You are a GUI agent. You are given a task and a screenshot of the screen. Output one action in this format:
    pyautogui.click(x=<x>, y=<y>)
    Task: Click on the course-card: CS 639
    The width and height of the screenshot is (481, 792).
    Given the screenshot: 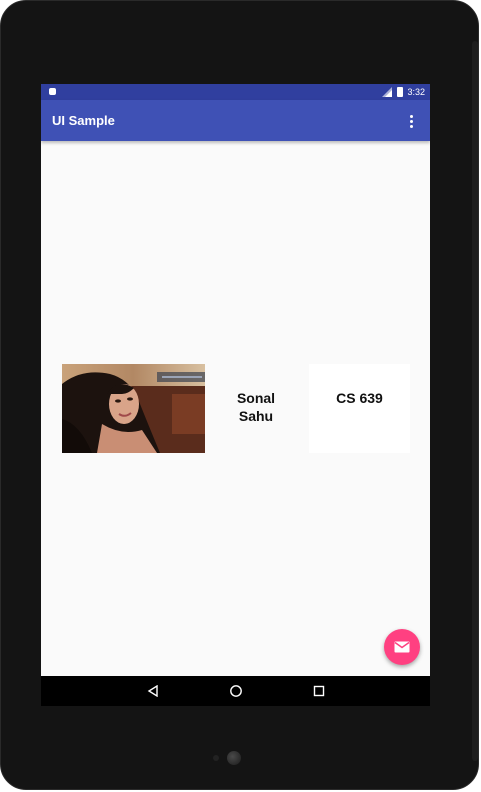 What is the action you would take?
    pyautogui.click(x=359, y=408)
    